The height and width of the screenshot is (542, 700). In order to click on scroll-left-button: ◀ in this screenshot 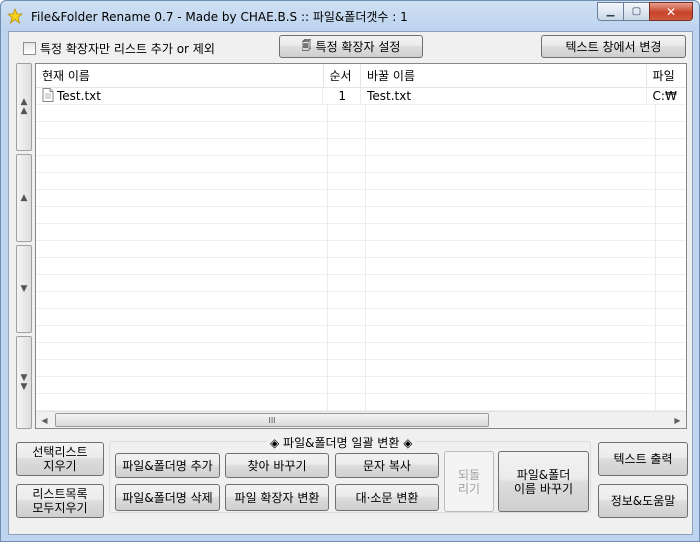, I will do `click(44, 420)`.